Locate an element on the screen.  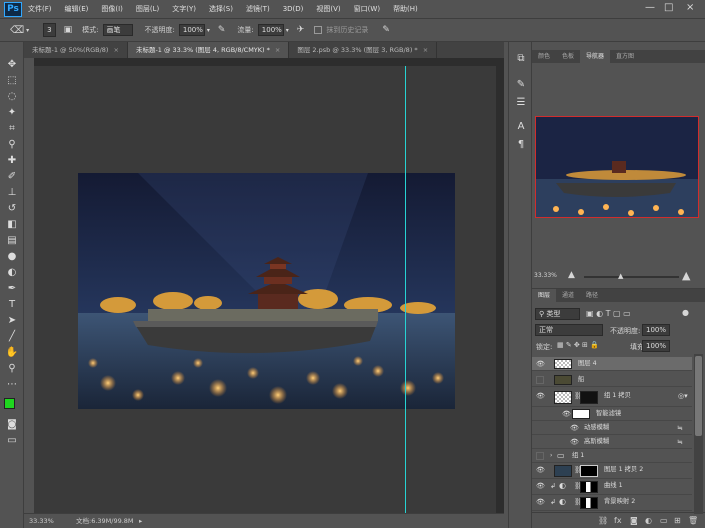
layer-row: 👁 智能滤镜 is located at coordinates (612, 414).